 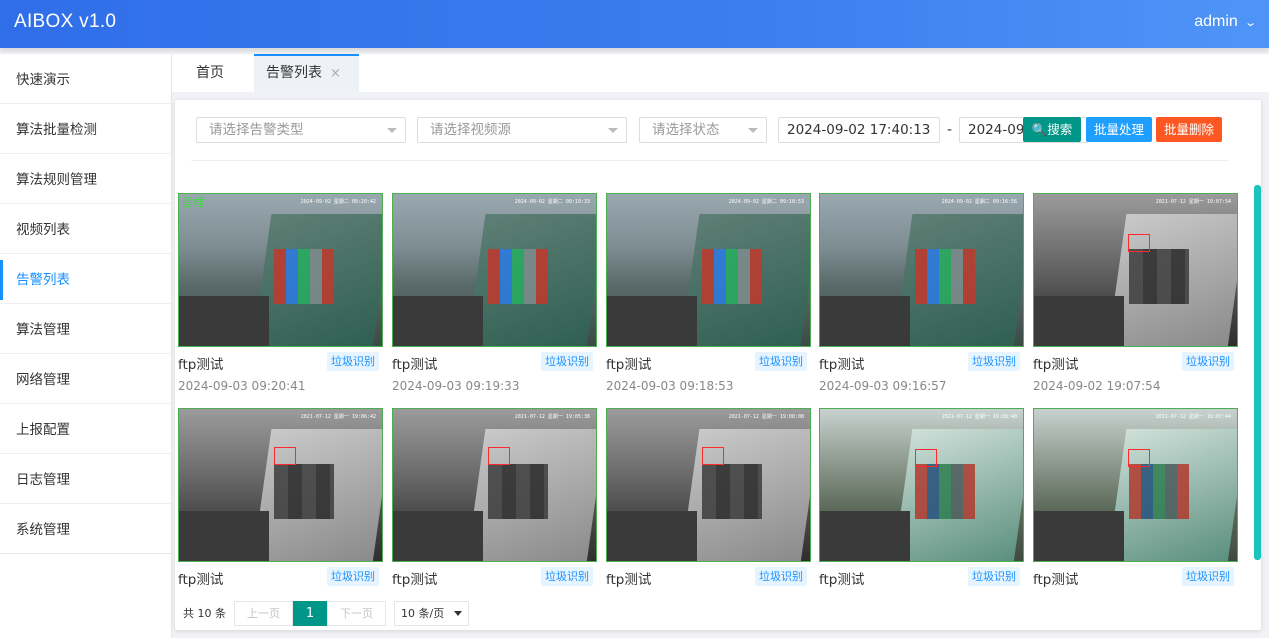 I want to click on video-timestamp: 2024-09-02 星期二 09:16:56, so click(x=979, y=202).